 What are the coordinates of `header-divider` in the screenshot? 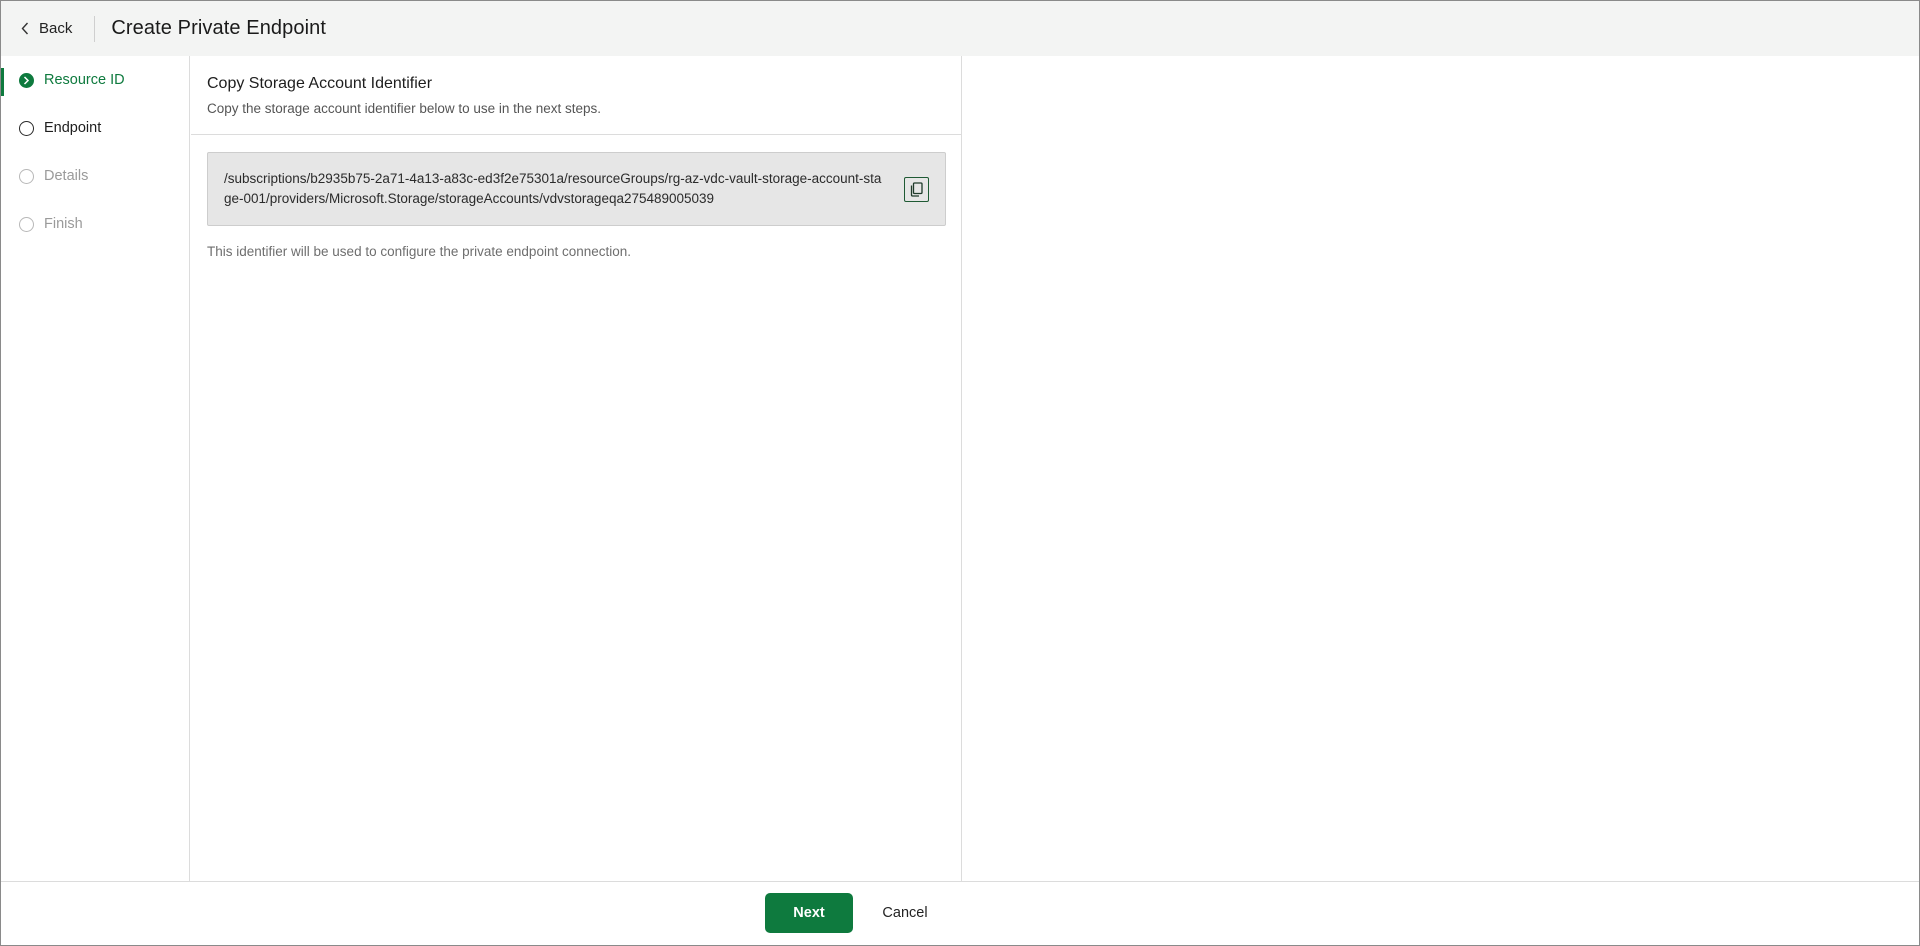 It's located at (95, 28).